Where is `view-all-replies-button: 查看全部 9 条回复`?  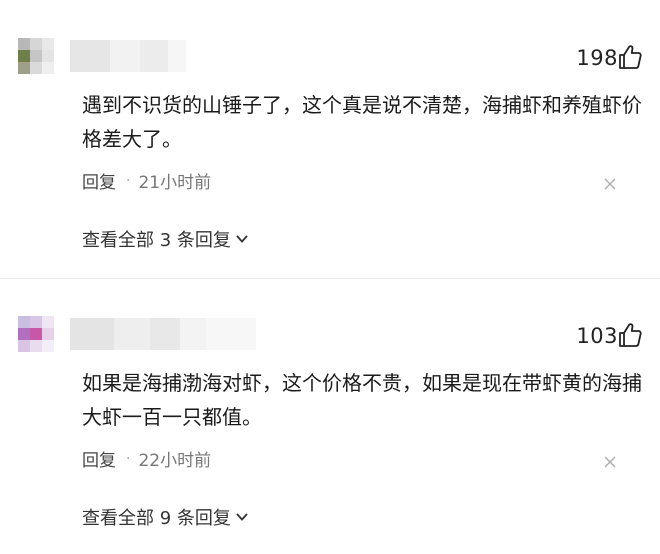 view-all-replies-button: 查看全部 9 条回复 is located at coordinates (165, 517).